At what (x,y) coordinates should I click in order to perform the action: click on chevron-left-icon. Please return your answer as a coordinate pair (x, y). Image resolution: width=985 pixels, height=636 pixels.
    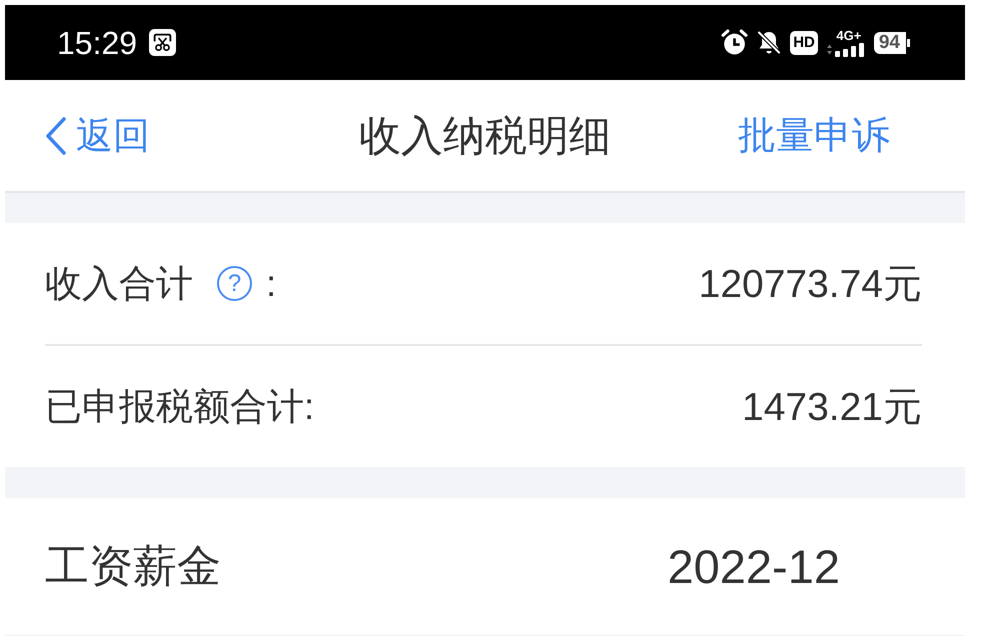
    Looking at the image, I should click on (56, 135).